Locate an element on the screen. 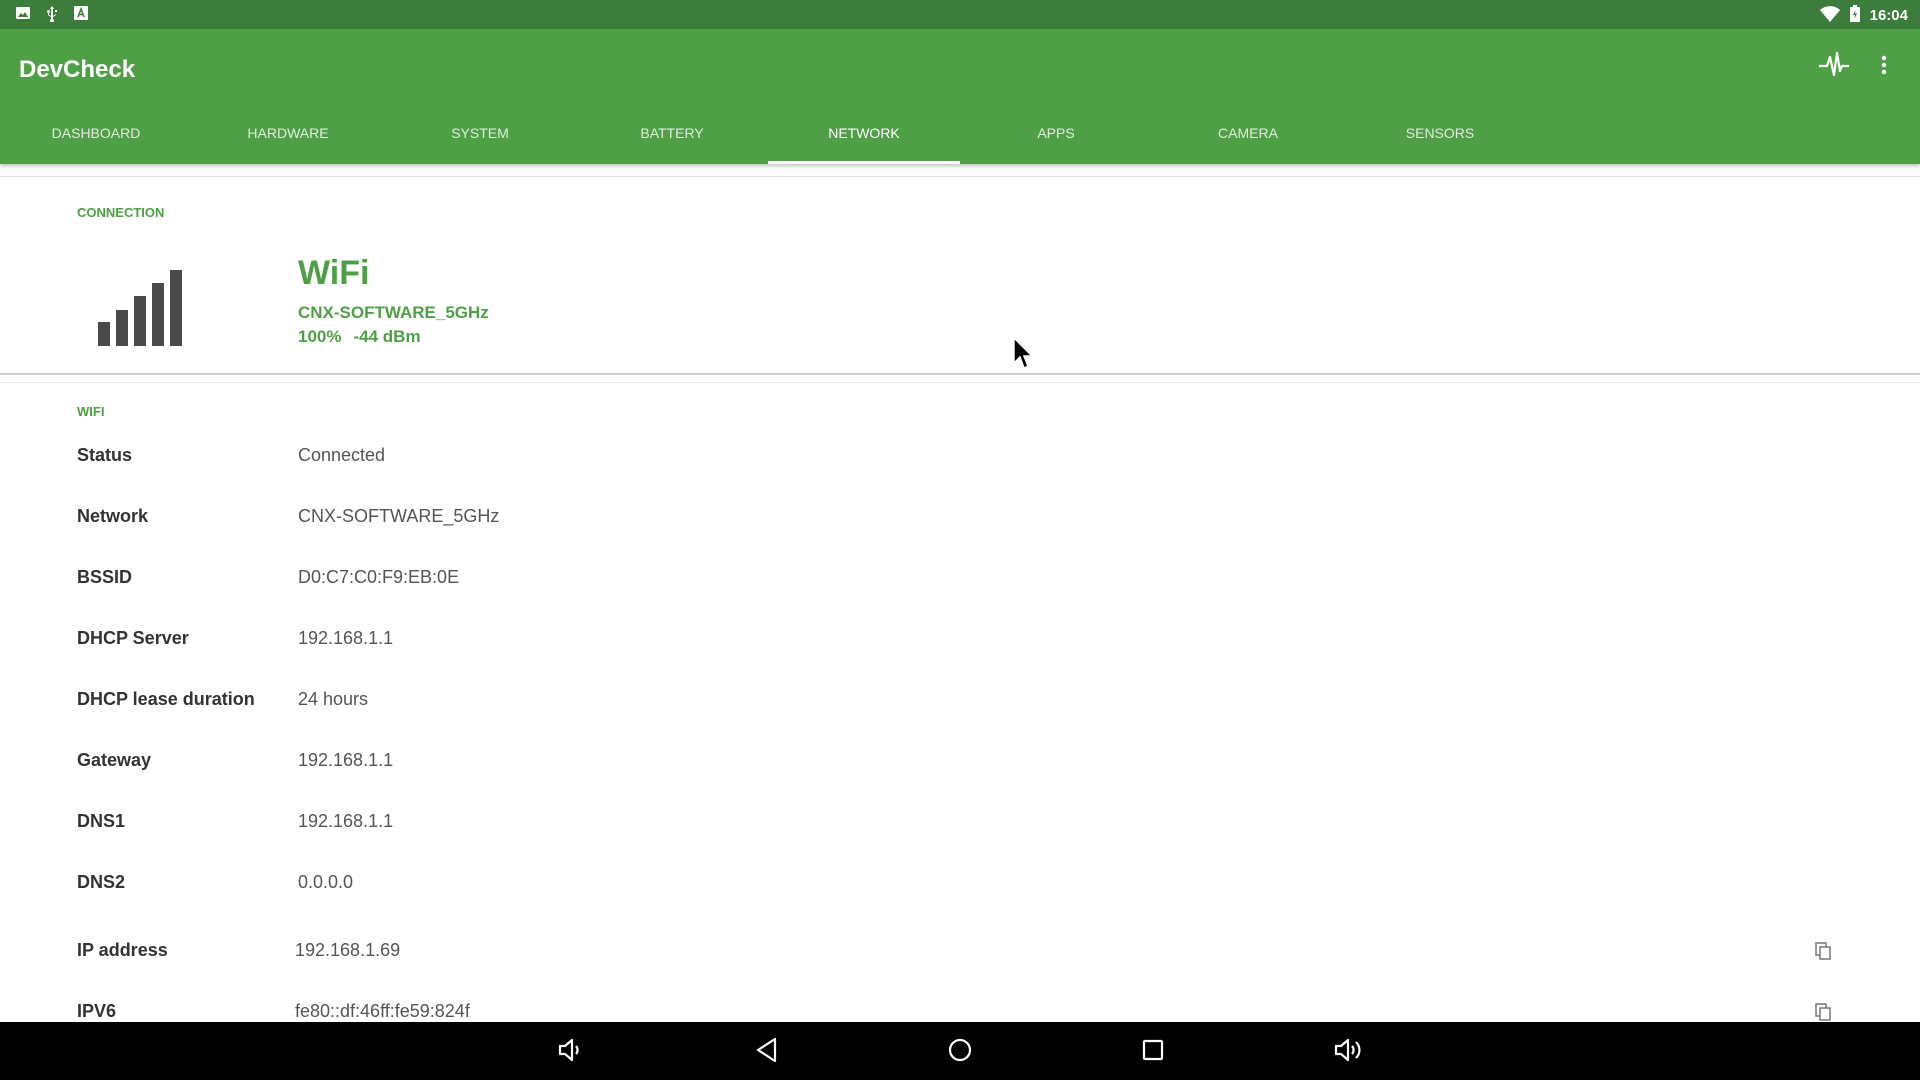 The height and width of the screenshot is (1080, 1920). signal-percent: 100% is located at coordinates (320, 336).